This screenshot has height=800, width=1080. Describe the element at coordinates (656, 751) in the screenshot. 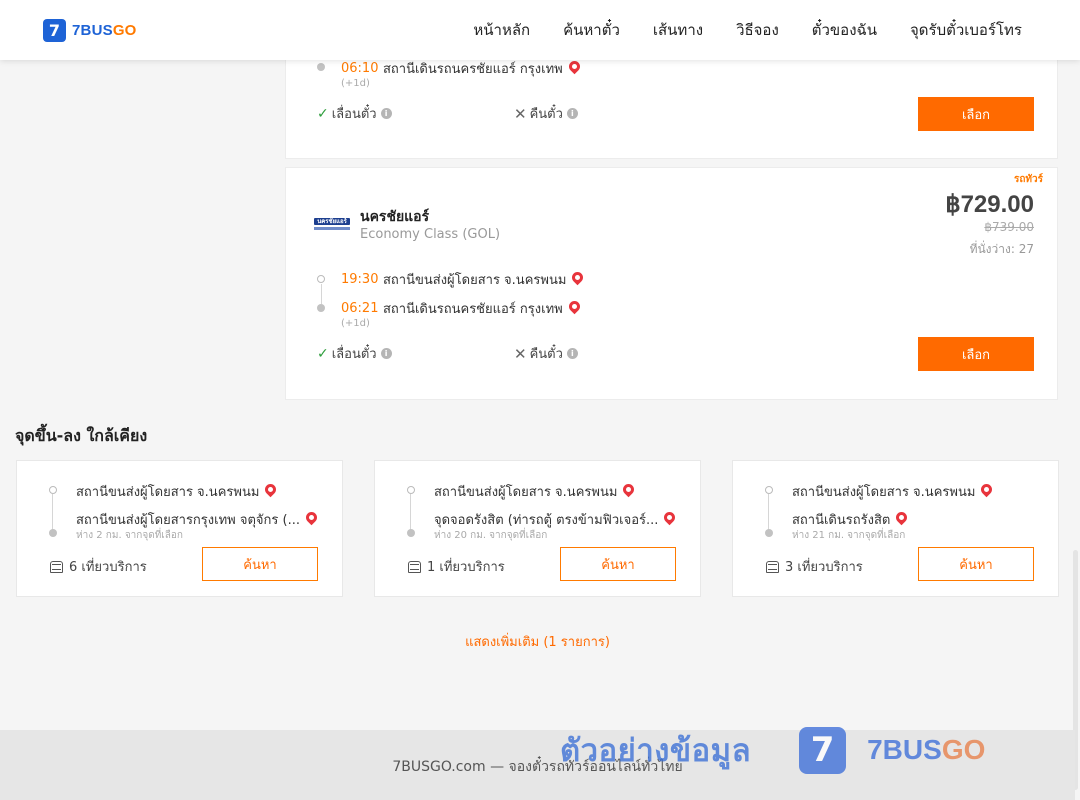

I see `watermark-text: ตัวอย่างข้อมูล` at that location.